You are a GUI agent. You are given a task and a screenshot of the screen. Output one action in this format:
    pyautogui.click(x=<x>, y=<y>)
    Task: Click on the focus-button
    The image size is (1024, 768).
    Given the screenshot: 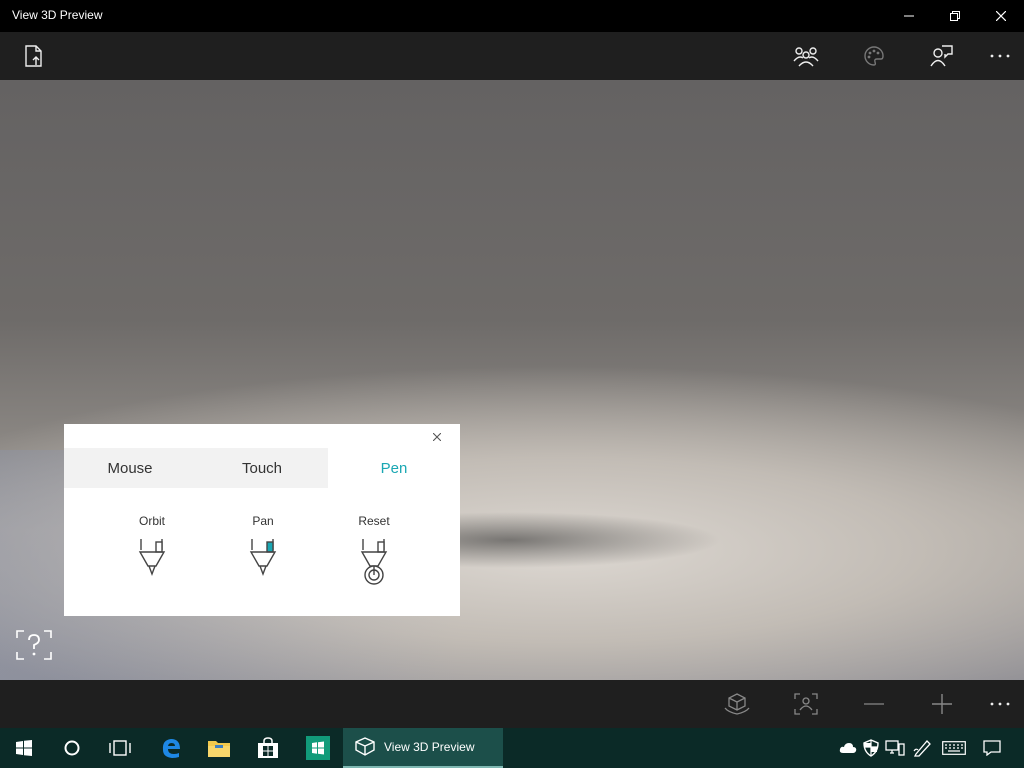 What is the action you would take?
    pyautogui.click(x=806, y=704)
    